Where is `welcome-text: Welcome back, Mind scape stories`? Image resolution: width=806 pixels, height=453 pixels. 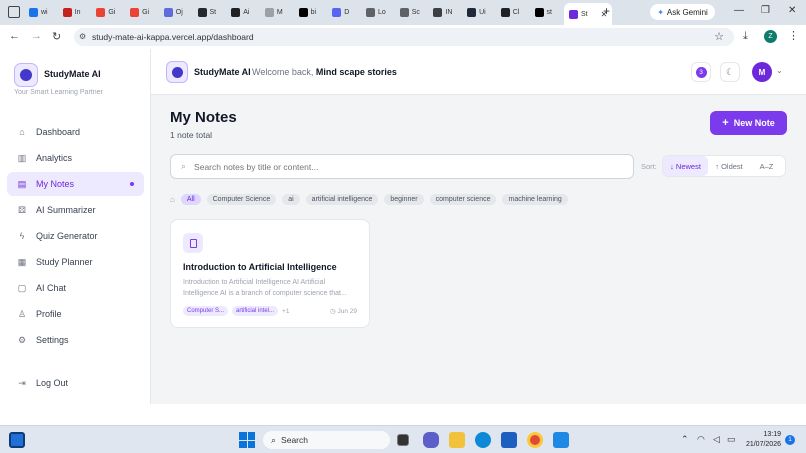 welcome-text: Welcome back, Mind scape stories is located at coordinates (324, 72).